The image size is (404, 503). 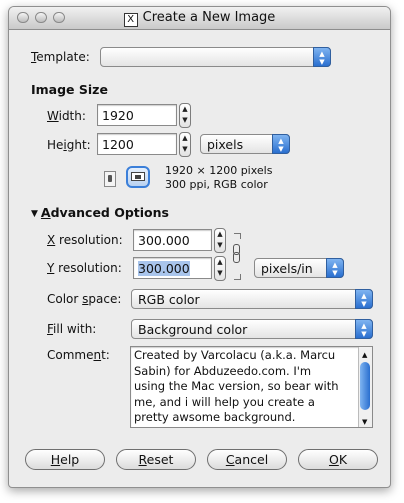 What do you see at coordinates (78, 355) in the screenshot?
I see `comment-label: Comment:` at bounding box center [78, 355].